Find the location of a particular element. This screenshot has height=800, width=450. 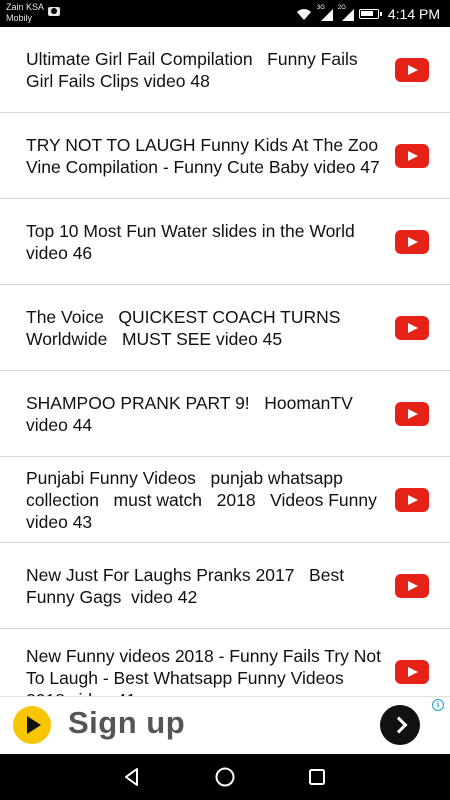

recent-apps-icon is located at coordinates (317, 777).